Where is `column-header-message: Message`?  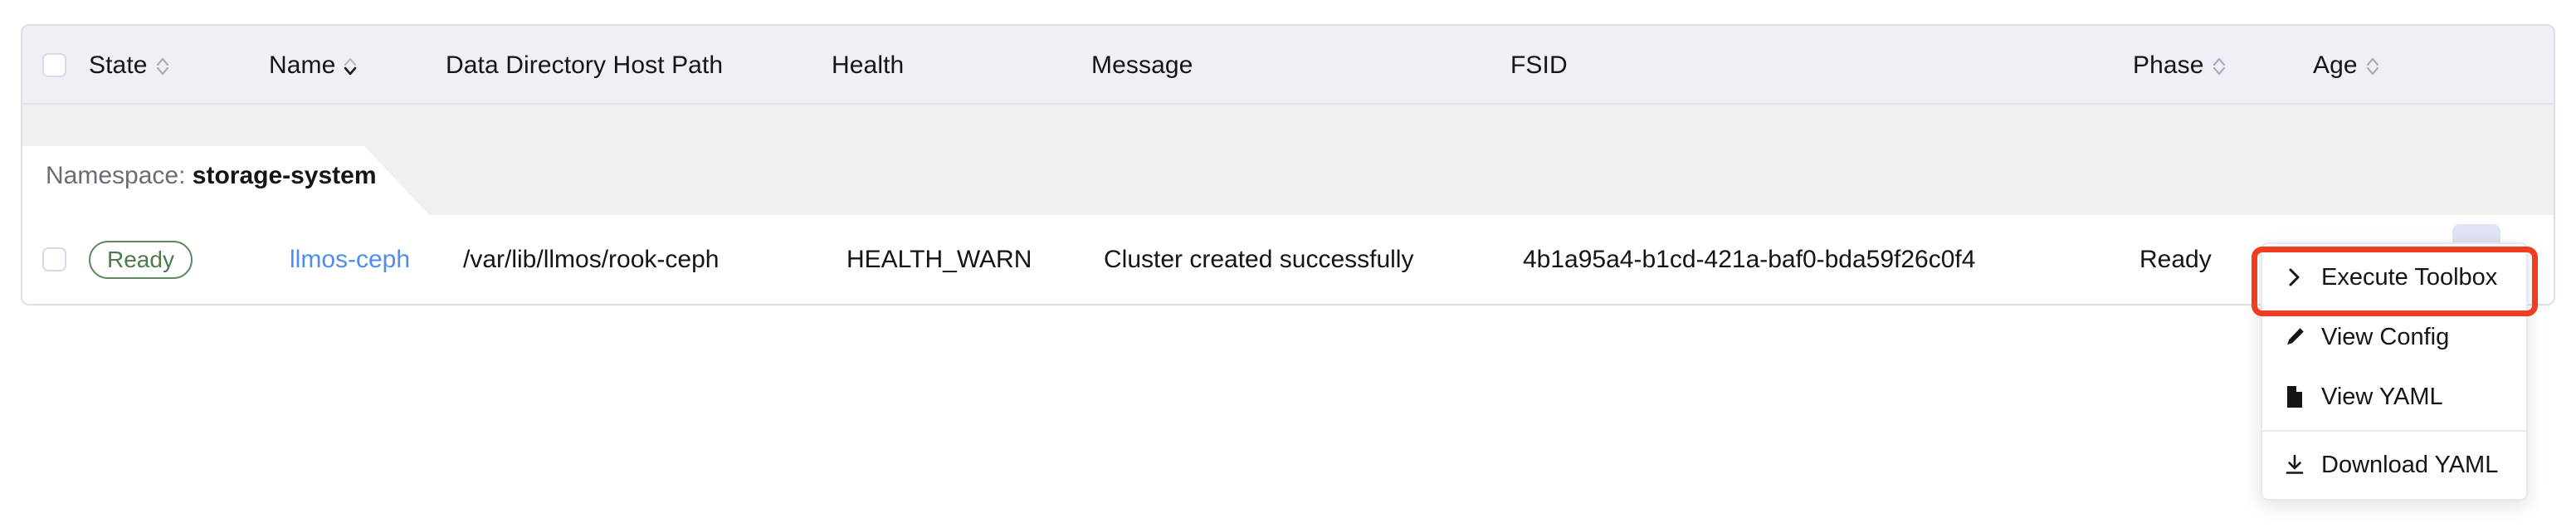
column-header-message: Message is located at coordinates (1142, 66).